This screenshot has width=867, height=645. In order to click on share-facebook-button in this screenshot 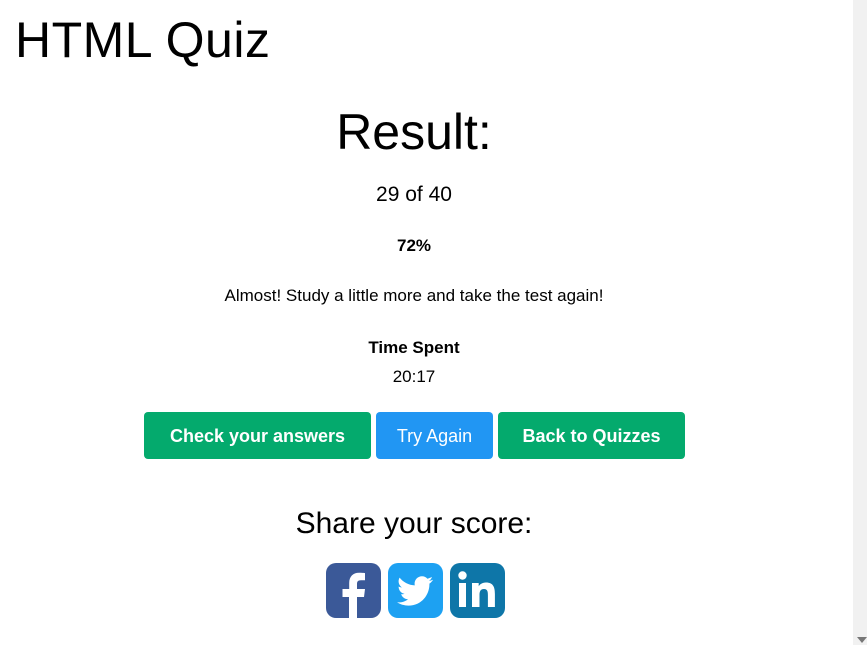, I will do `click(353, 590)`.